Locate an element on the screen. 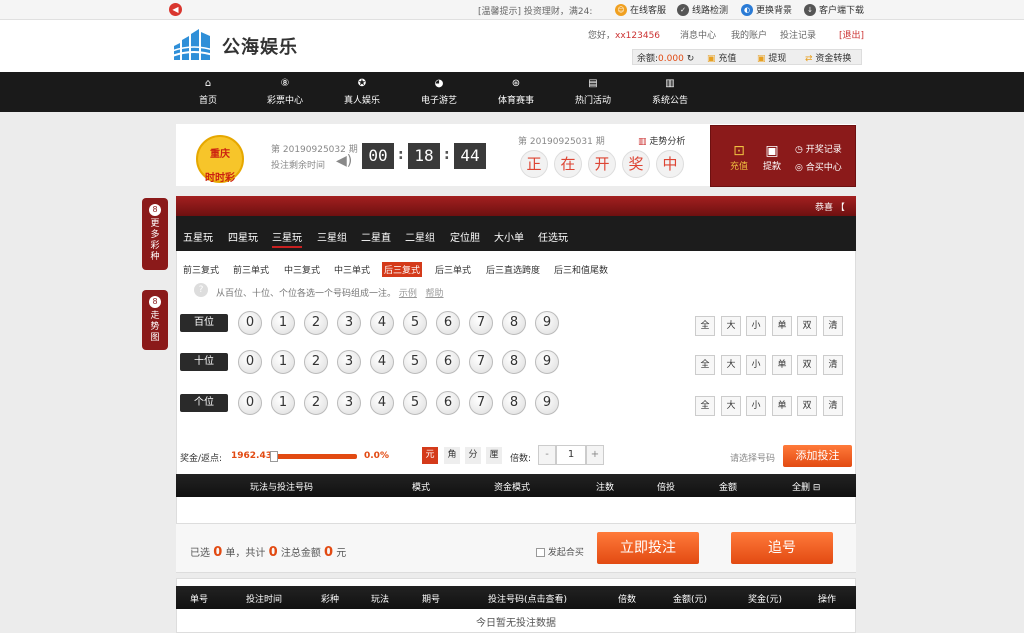 The height and width of the screenshot is (633, 1024). decrease-button: - is located at coordinates (547, 455).